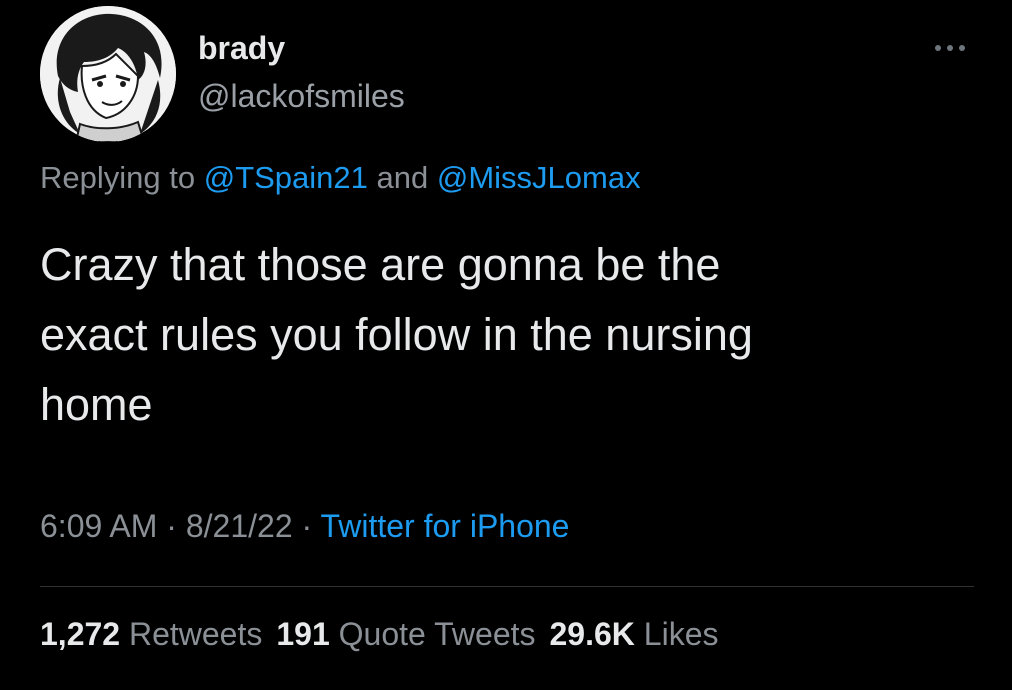 The width and height of the screenshot is (1012, 690). What do you see at coordinates (241, 48) in the screenshot?
I see `display-name: brady` at bounding box center [241, 48].